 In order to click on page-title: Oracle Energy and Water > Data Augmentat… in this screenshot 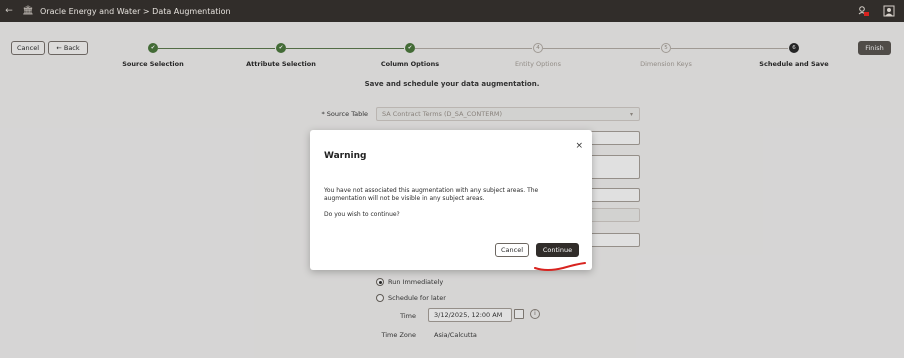, I will do `click(135, 11)`.